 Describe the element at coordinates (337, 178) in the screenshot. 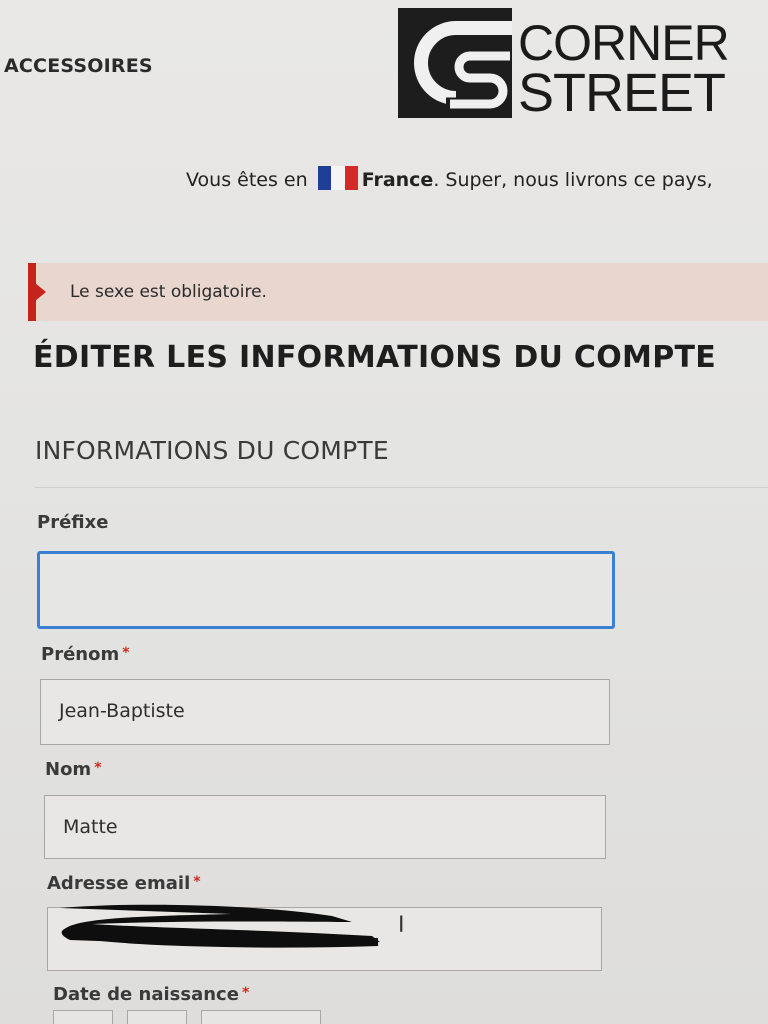

I see `france-flag-icon` at that location.